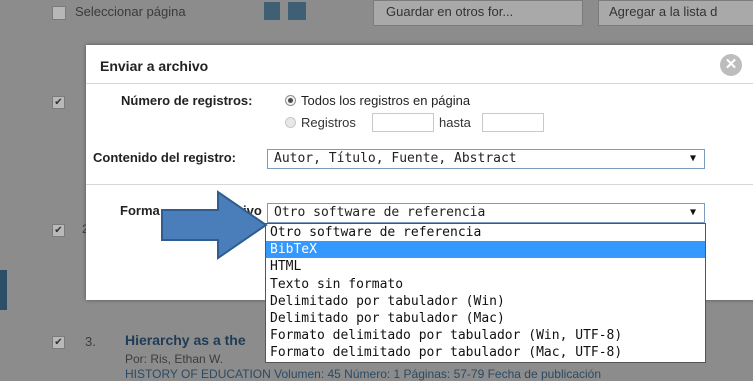 Image resolution: width=753 pixels, height=381 pixels. Describe the element at coordinates (90, 341) in the screenshot. I see `record-number: 3.` at that location.